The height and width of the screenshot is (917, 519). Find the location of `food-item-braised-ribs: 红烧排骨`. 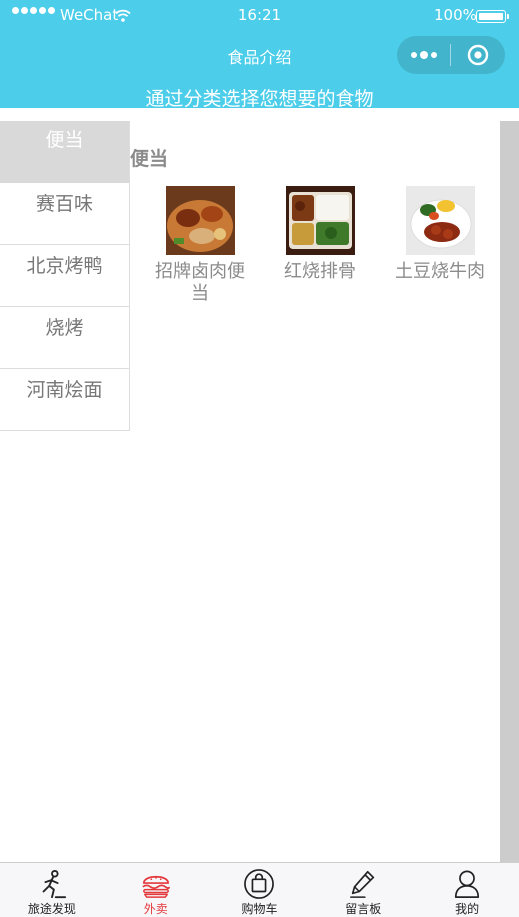

food-item-braised-ribs: 红烧排骨 is located at coordinates (320, 245).